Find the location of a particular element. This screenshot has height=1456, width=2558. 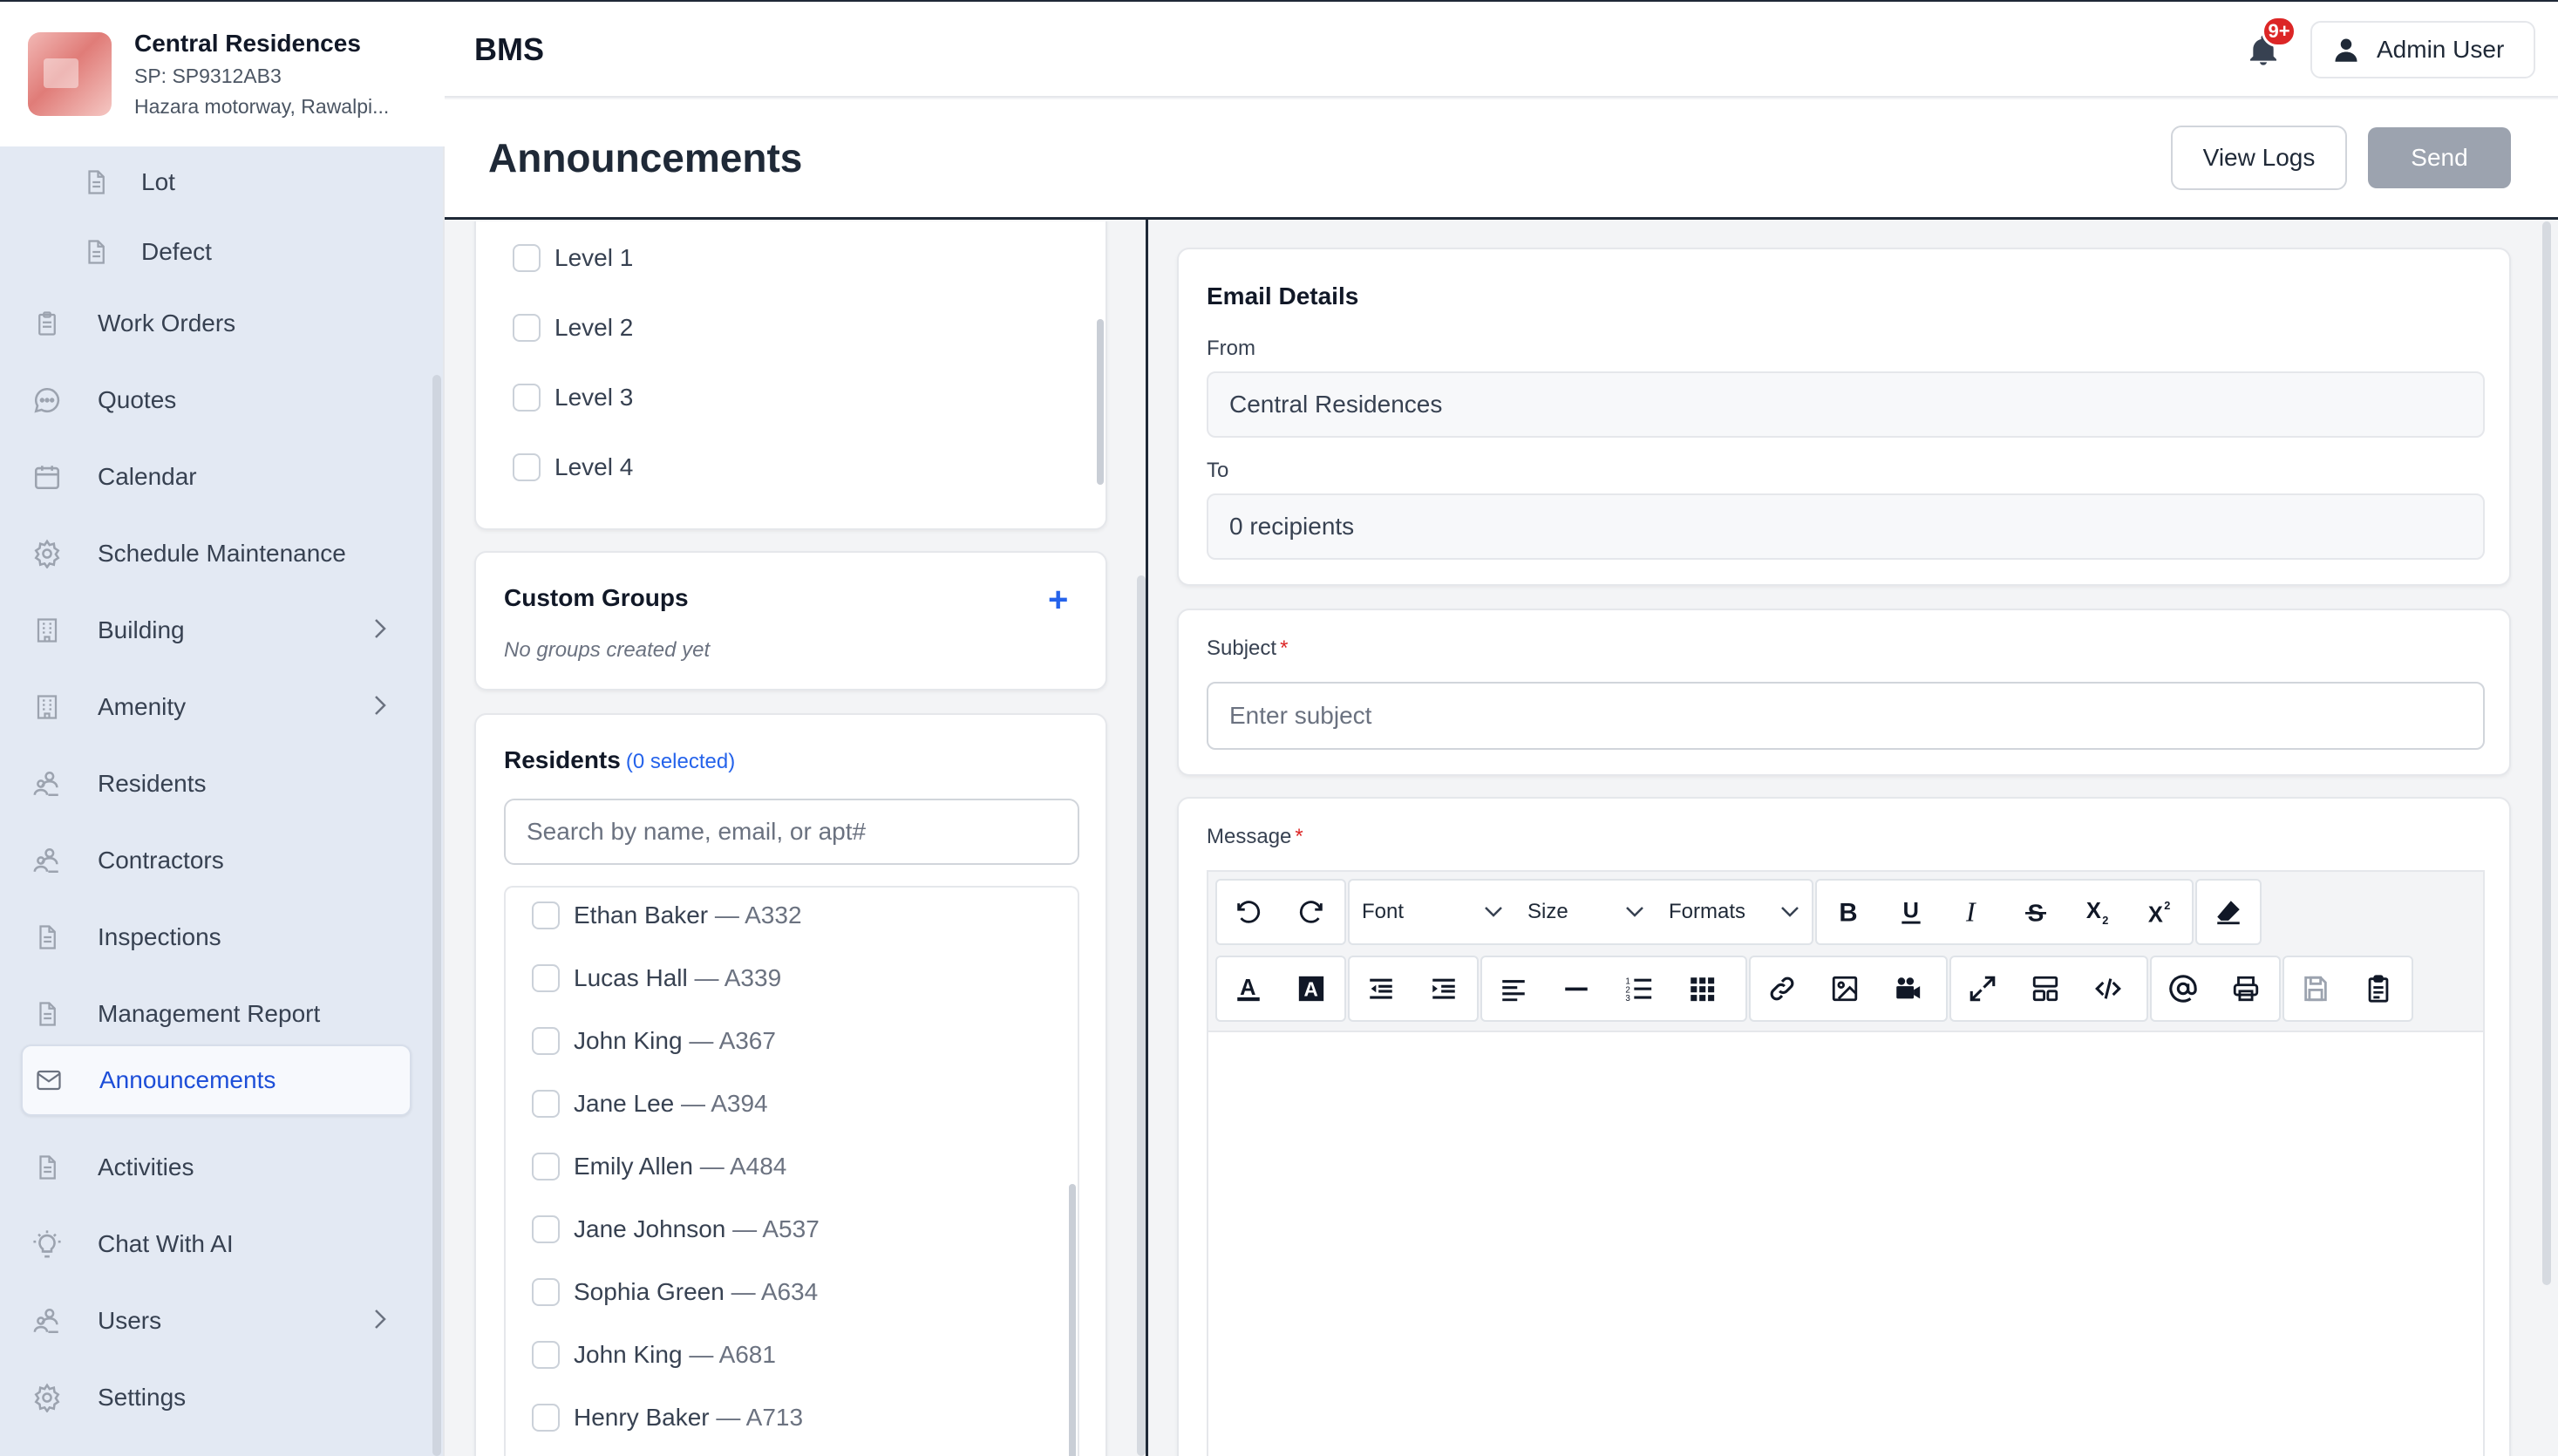

sidebar-item-label: Inspections is located at coordinates (159, 936).